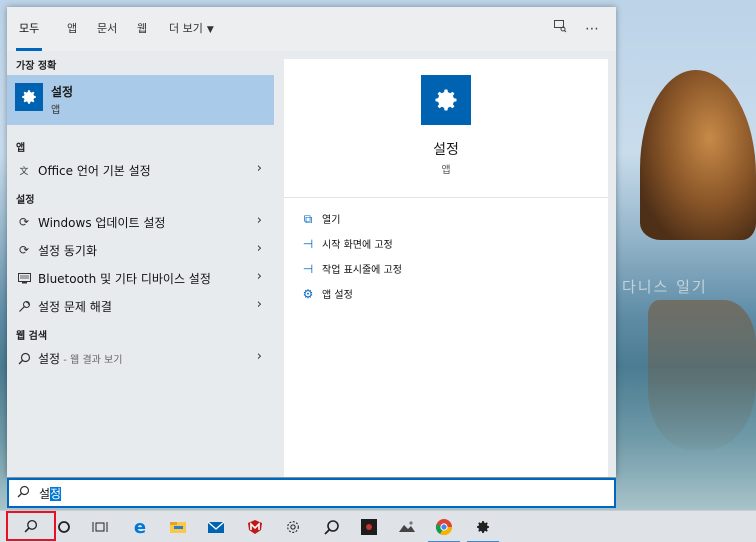 The width and height of the screenshot is (756, 542). Describe the element at coordinates (68, 251) in the screenshot. I see `list-item-label: 설정 동기화` at that location.